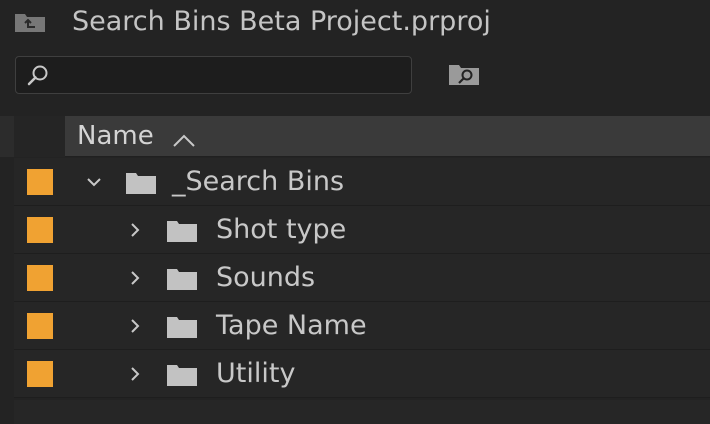 Image resolution: width=710 pixels, height=424 pixels. Describe the element at coordinates (281, 229) in the screenshot. I see `bin-name: Shot type` at that location.